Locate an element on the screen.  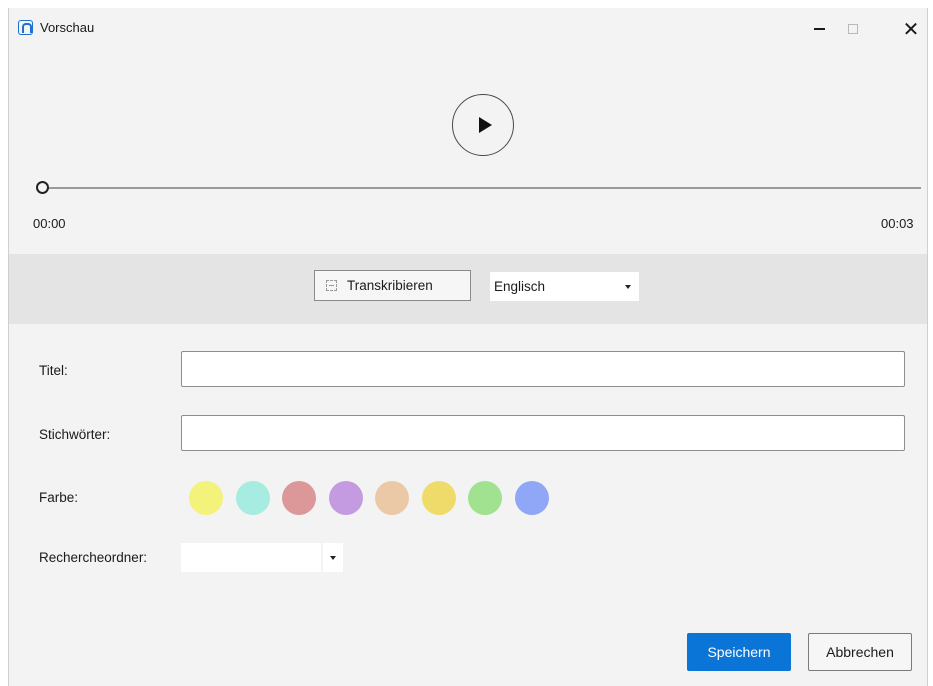
maximize-button is located at coordinates (853, 29).